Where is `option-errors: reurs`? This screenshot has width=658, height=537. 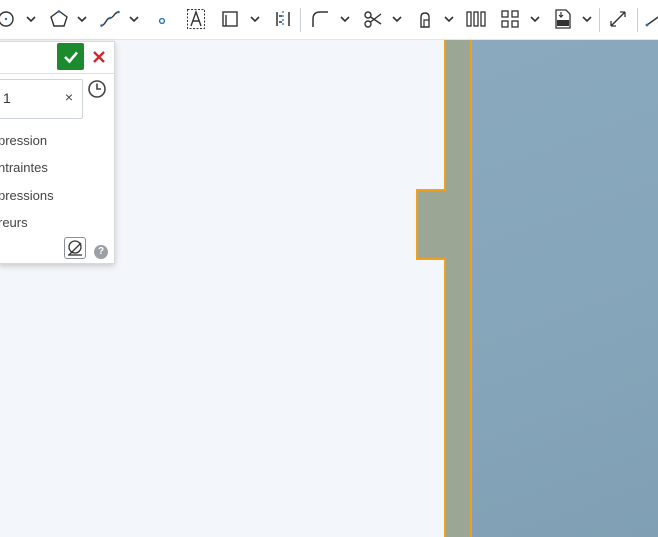 option-errors: reurs is located at coordinates (14, 222).